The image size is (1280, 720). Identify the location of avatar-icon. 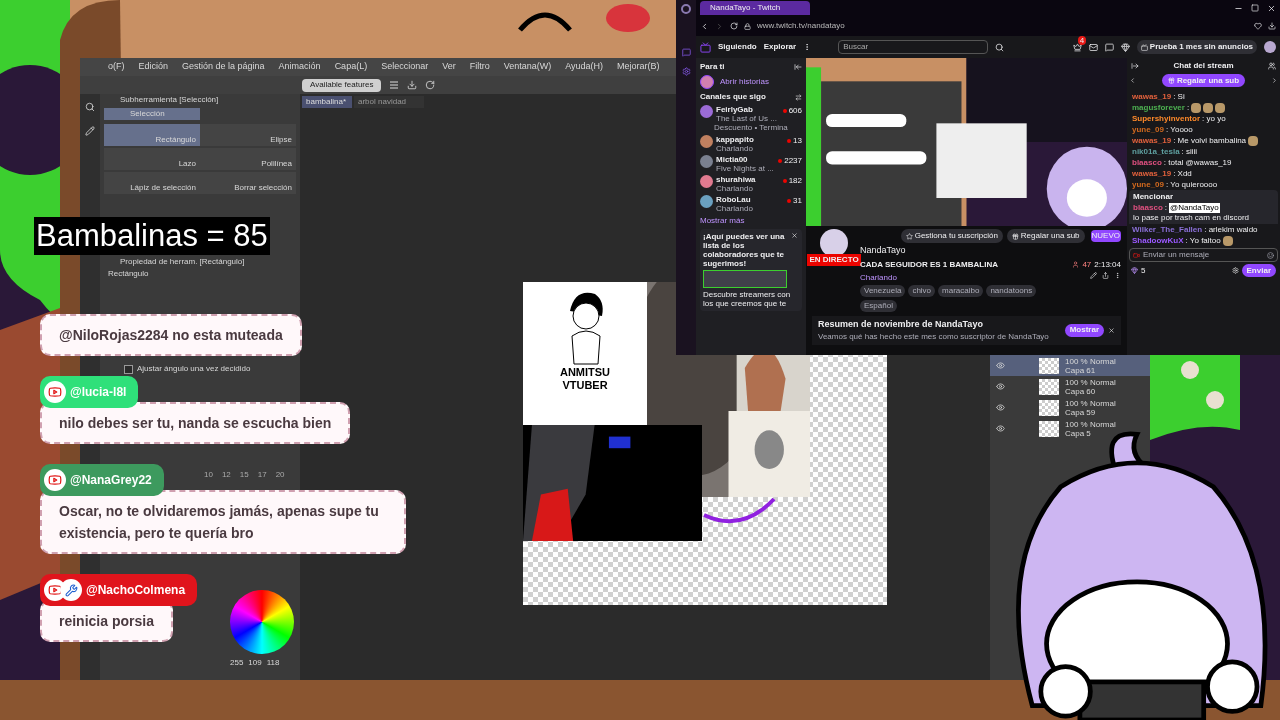
(1270, 47).